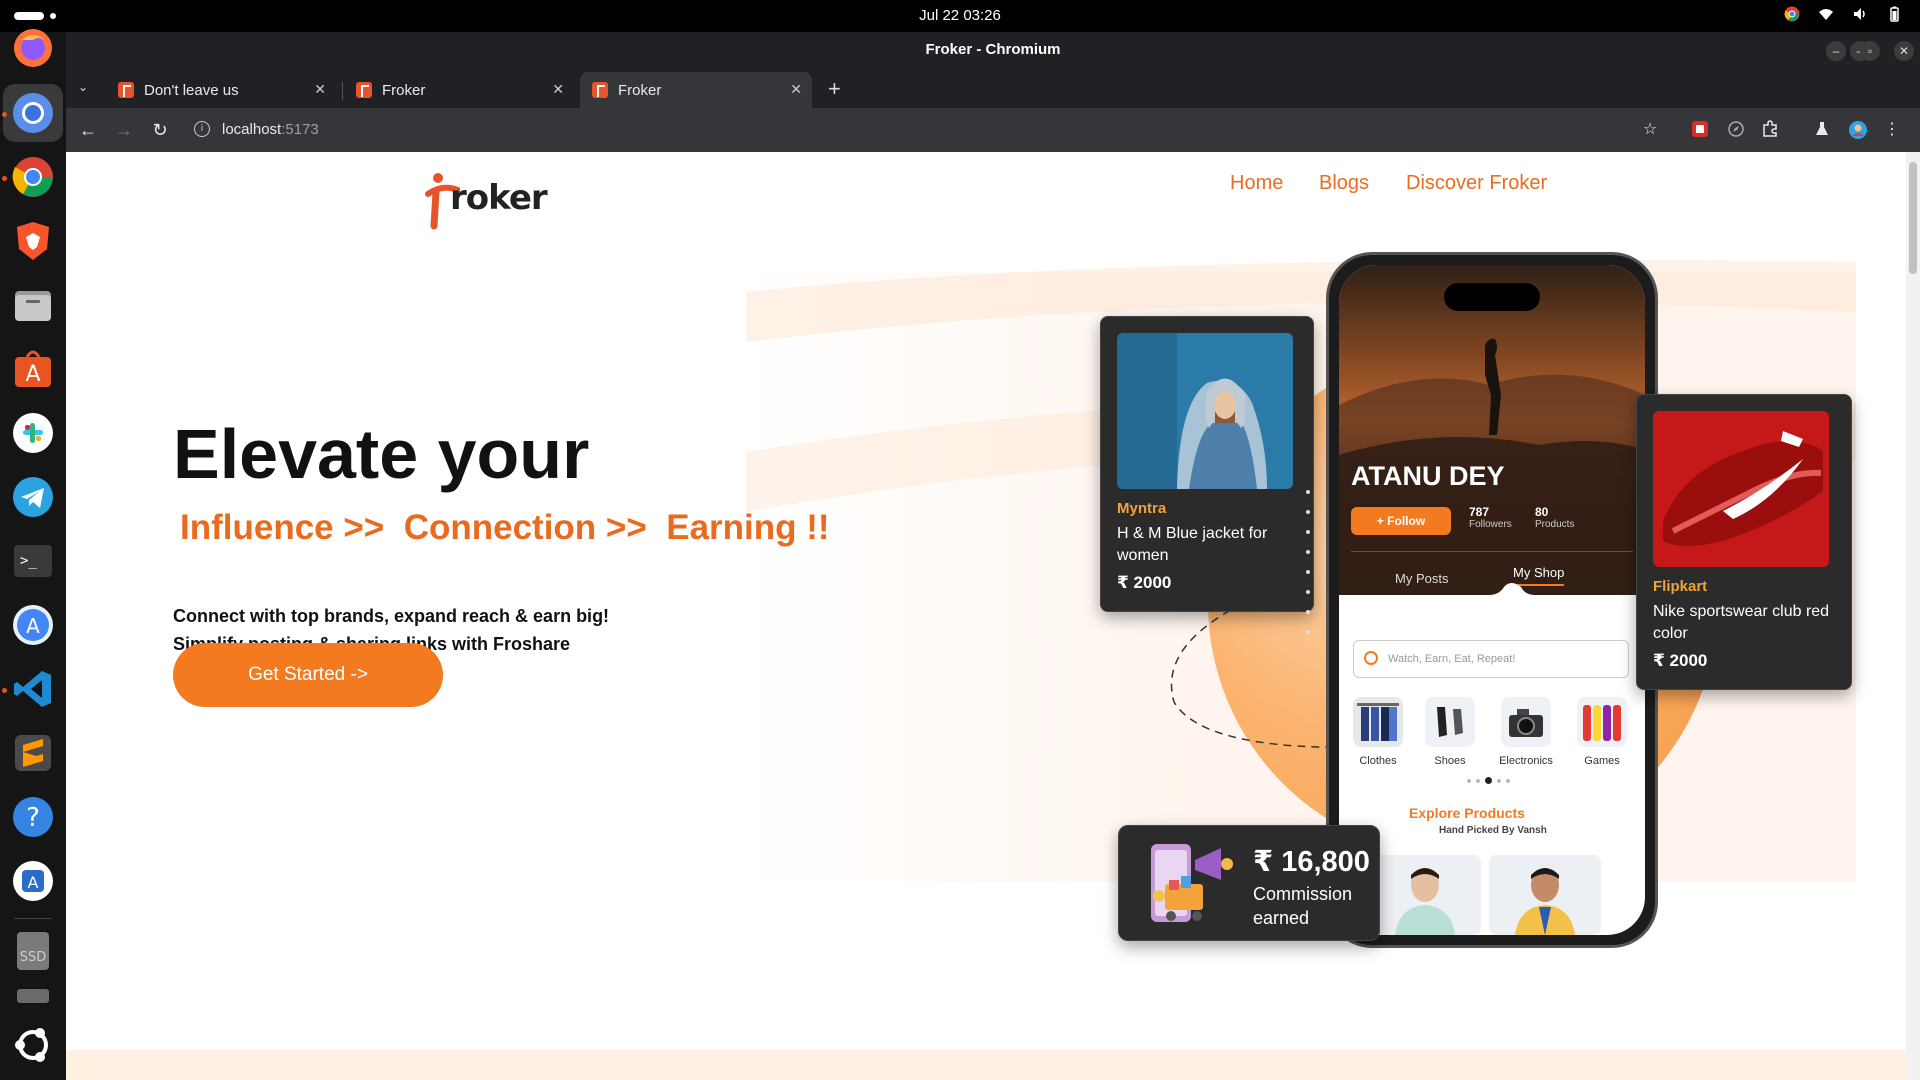  I want to click on category-label: Electronics, so click(1526, 761).